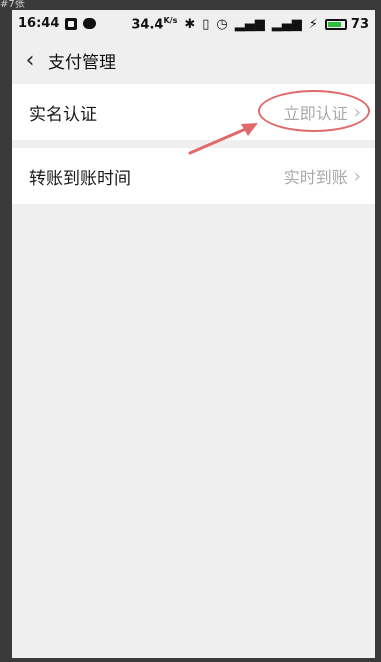 The height and width of the screenshot is (662, 381). Describe the element at coordinates (12, 5) in the screenshot. I see `corner-label: #7张` at that location.